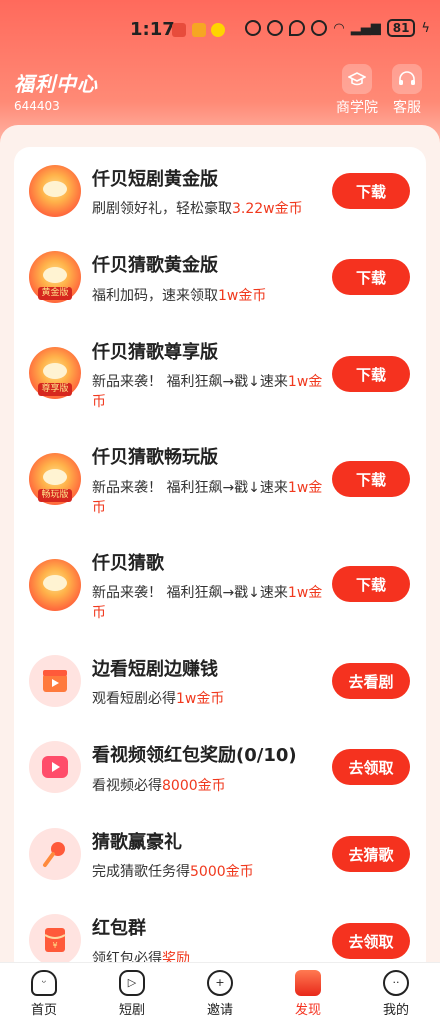 This screenshot has width=440, height=1024. What do you see at coordinates (357, 79) in the screenshot?
I see `graduation-cap-icon` at bounding box center [357, 79].